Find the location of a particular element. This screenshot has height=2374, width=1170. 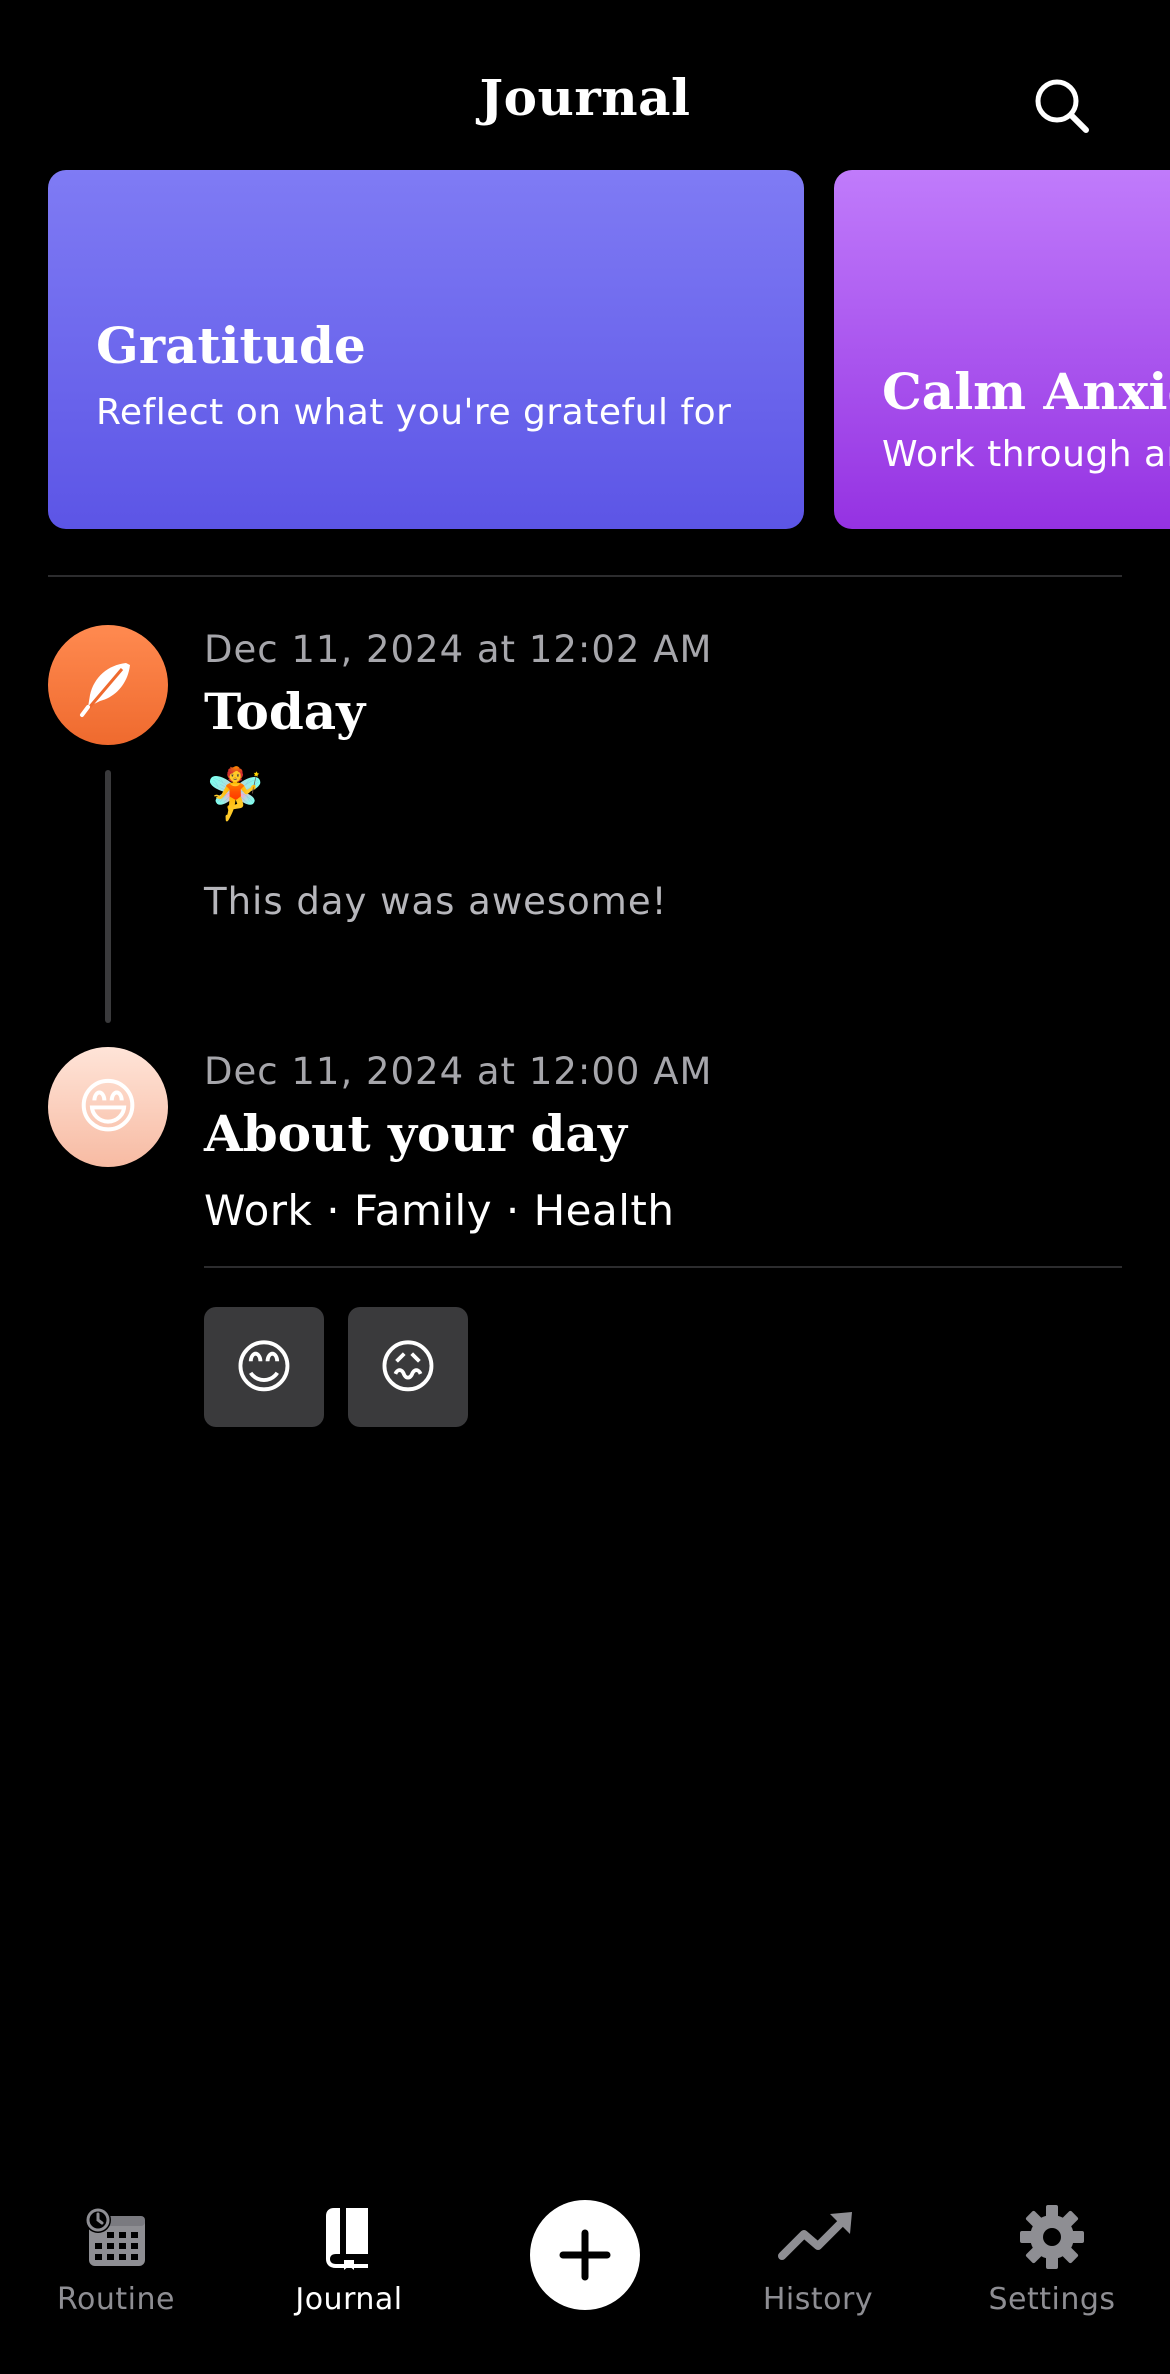

entry-icon-badge: 😄 is located at coordinates (108, 1107).